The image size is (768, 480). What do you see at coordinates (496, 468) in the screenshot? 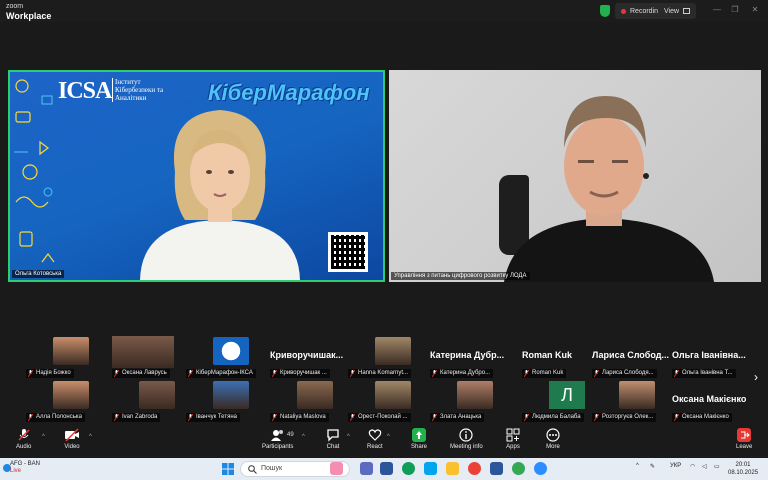
I see `word-icon` at bounding box center [496, 468].